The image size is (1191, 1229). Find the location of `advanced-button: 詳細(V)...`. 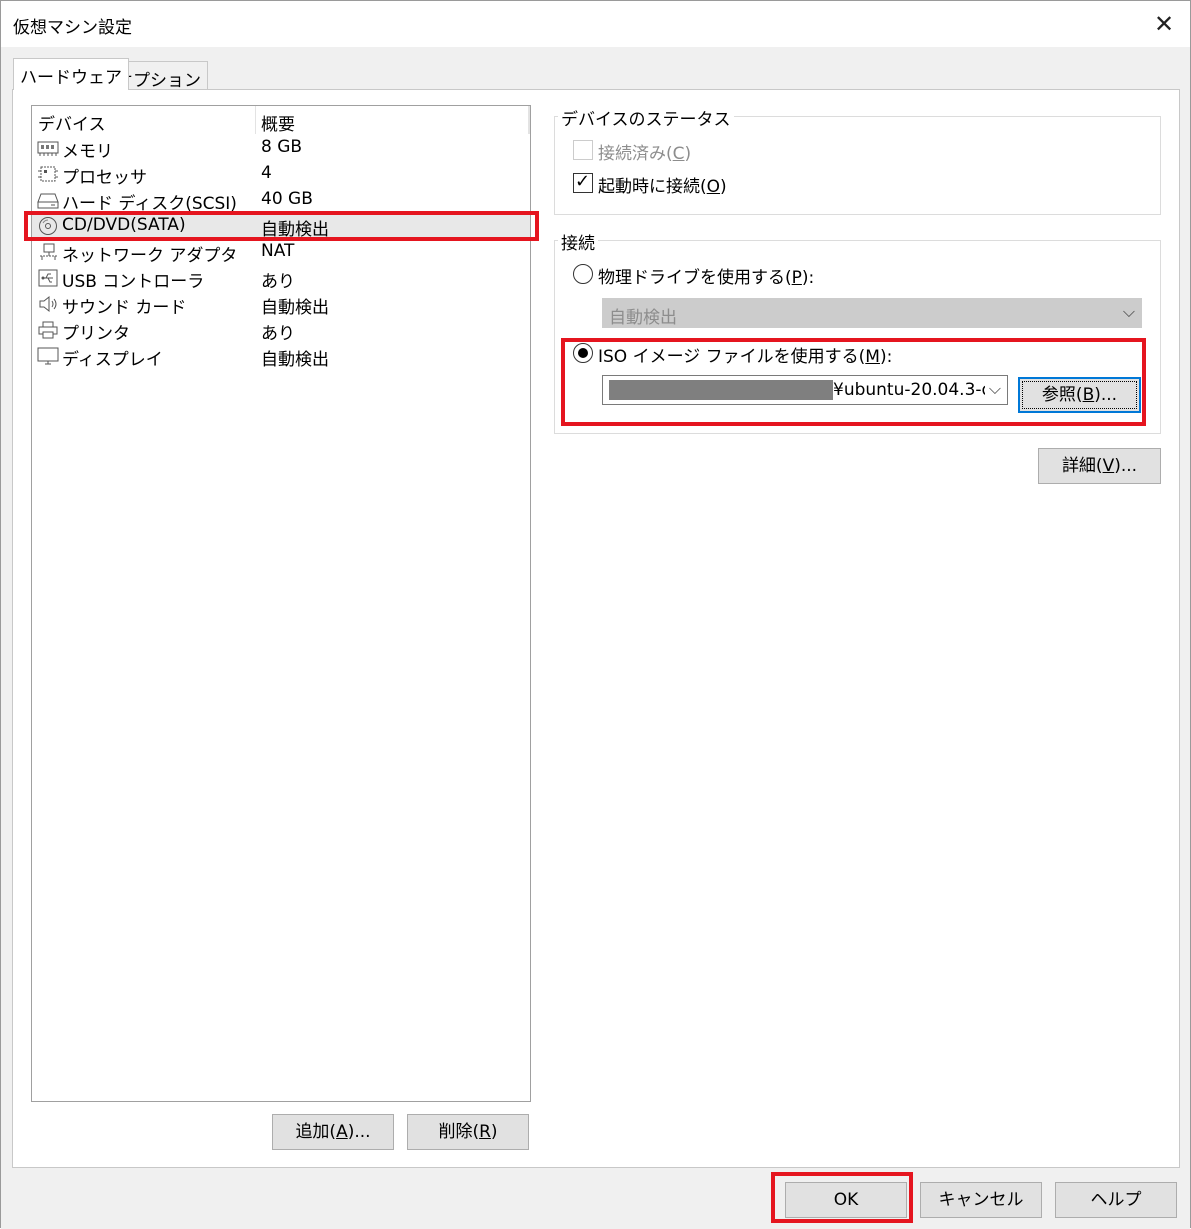

advanced-button: 詳細(V)... is located at coordinates (1099, 466).